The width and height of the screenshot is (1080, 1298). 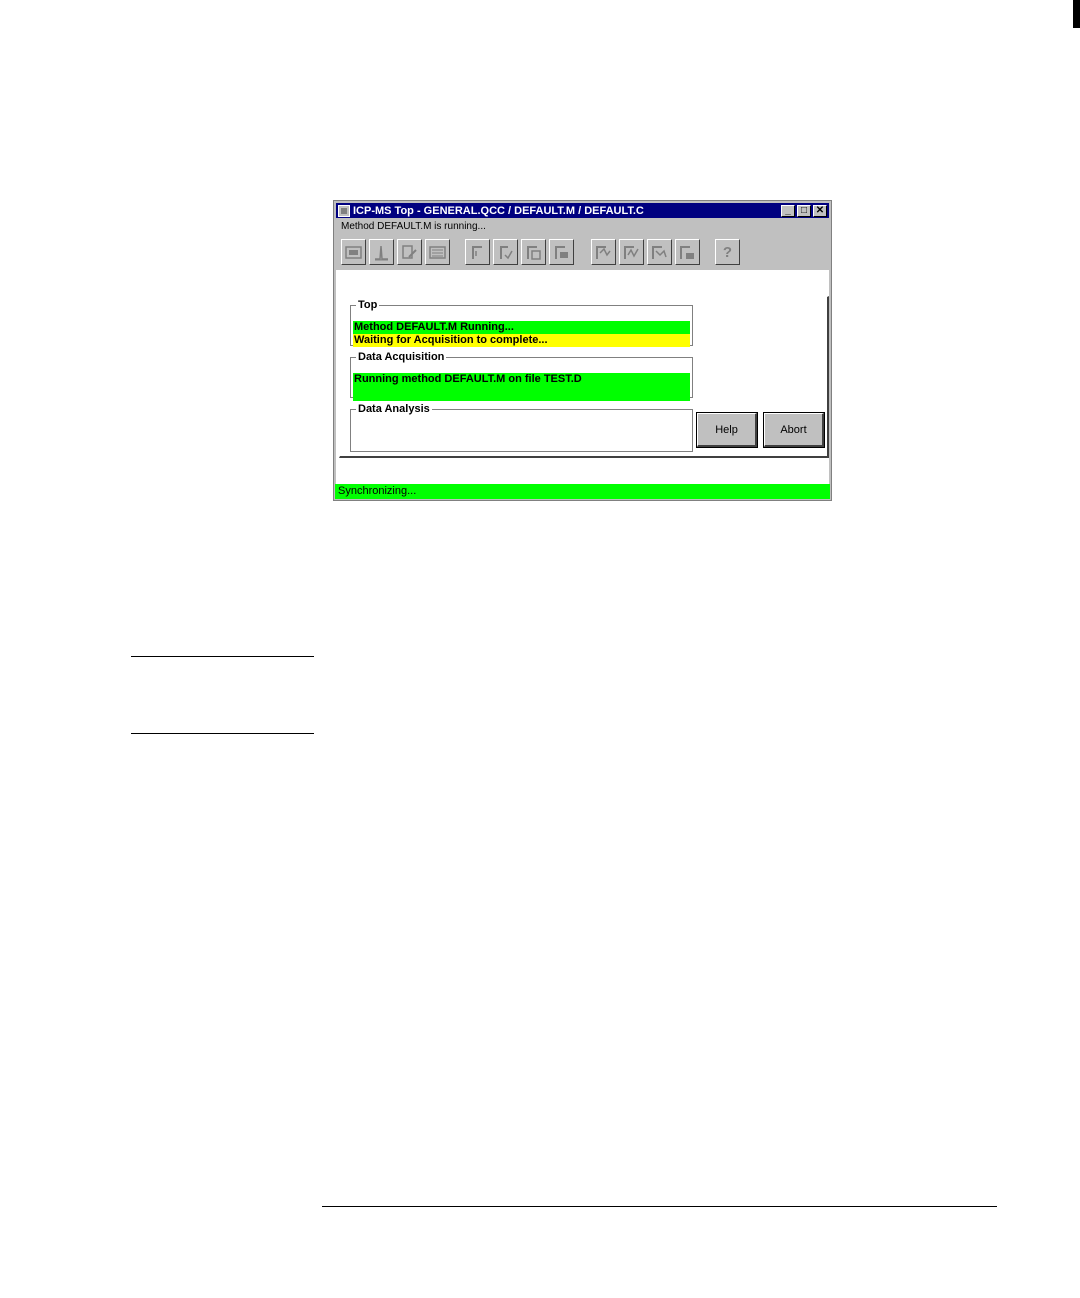 What do you see at coordinates (521, 387) in the screenshot?
I see `acquisition-message: Running method DEFAULT.M on file TEST.D` at bounding box center [521, 387].